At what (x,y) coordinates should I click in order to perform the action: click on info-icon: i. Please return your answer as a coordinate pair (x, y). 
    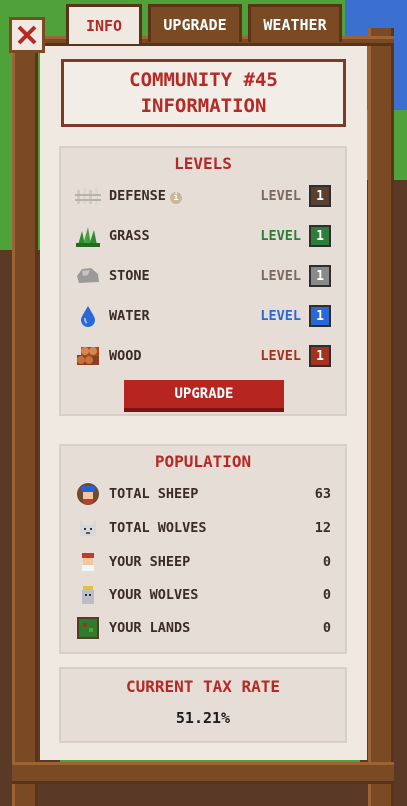
    Looking at the image, I should click on (175, 198).